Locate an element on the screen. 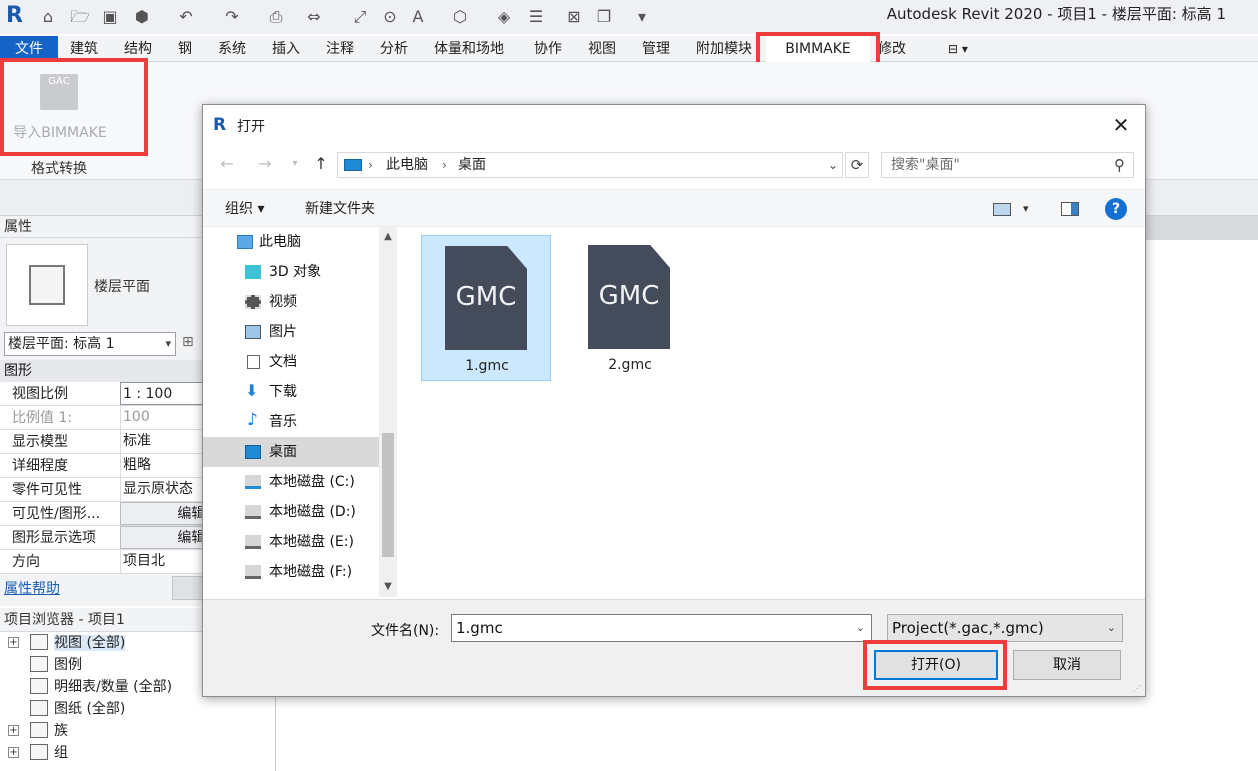 The width and height of the screenshot is (1258, 771). nav-item-drive-d: 本地磁盘 (D:) is located at coordinates (291, 512).